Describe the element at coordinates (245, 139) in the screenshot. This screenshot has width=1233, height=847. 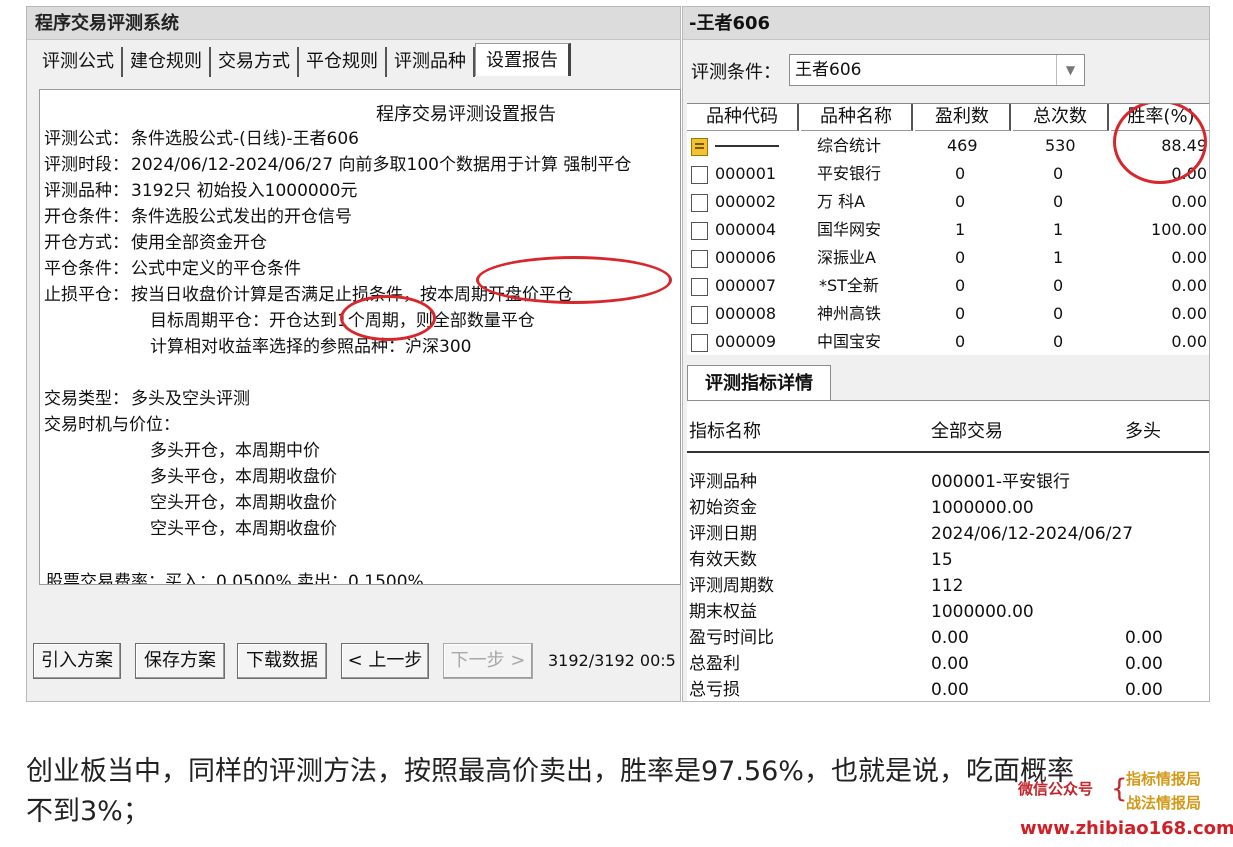
I see `line-value: 条件选股公式-(日线)-王者606` at that location.